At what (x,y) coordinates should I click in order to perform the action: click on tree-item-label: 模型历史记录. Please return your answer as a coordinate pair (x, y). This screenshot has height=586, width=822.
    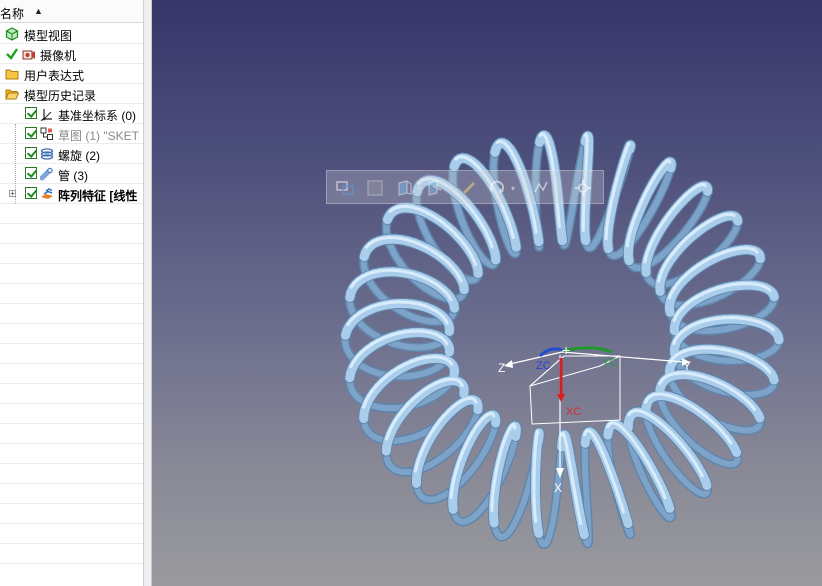
    Looking at the image, I should click on (60, 96).